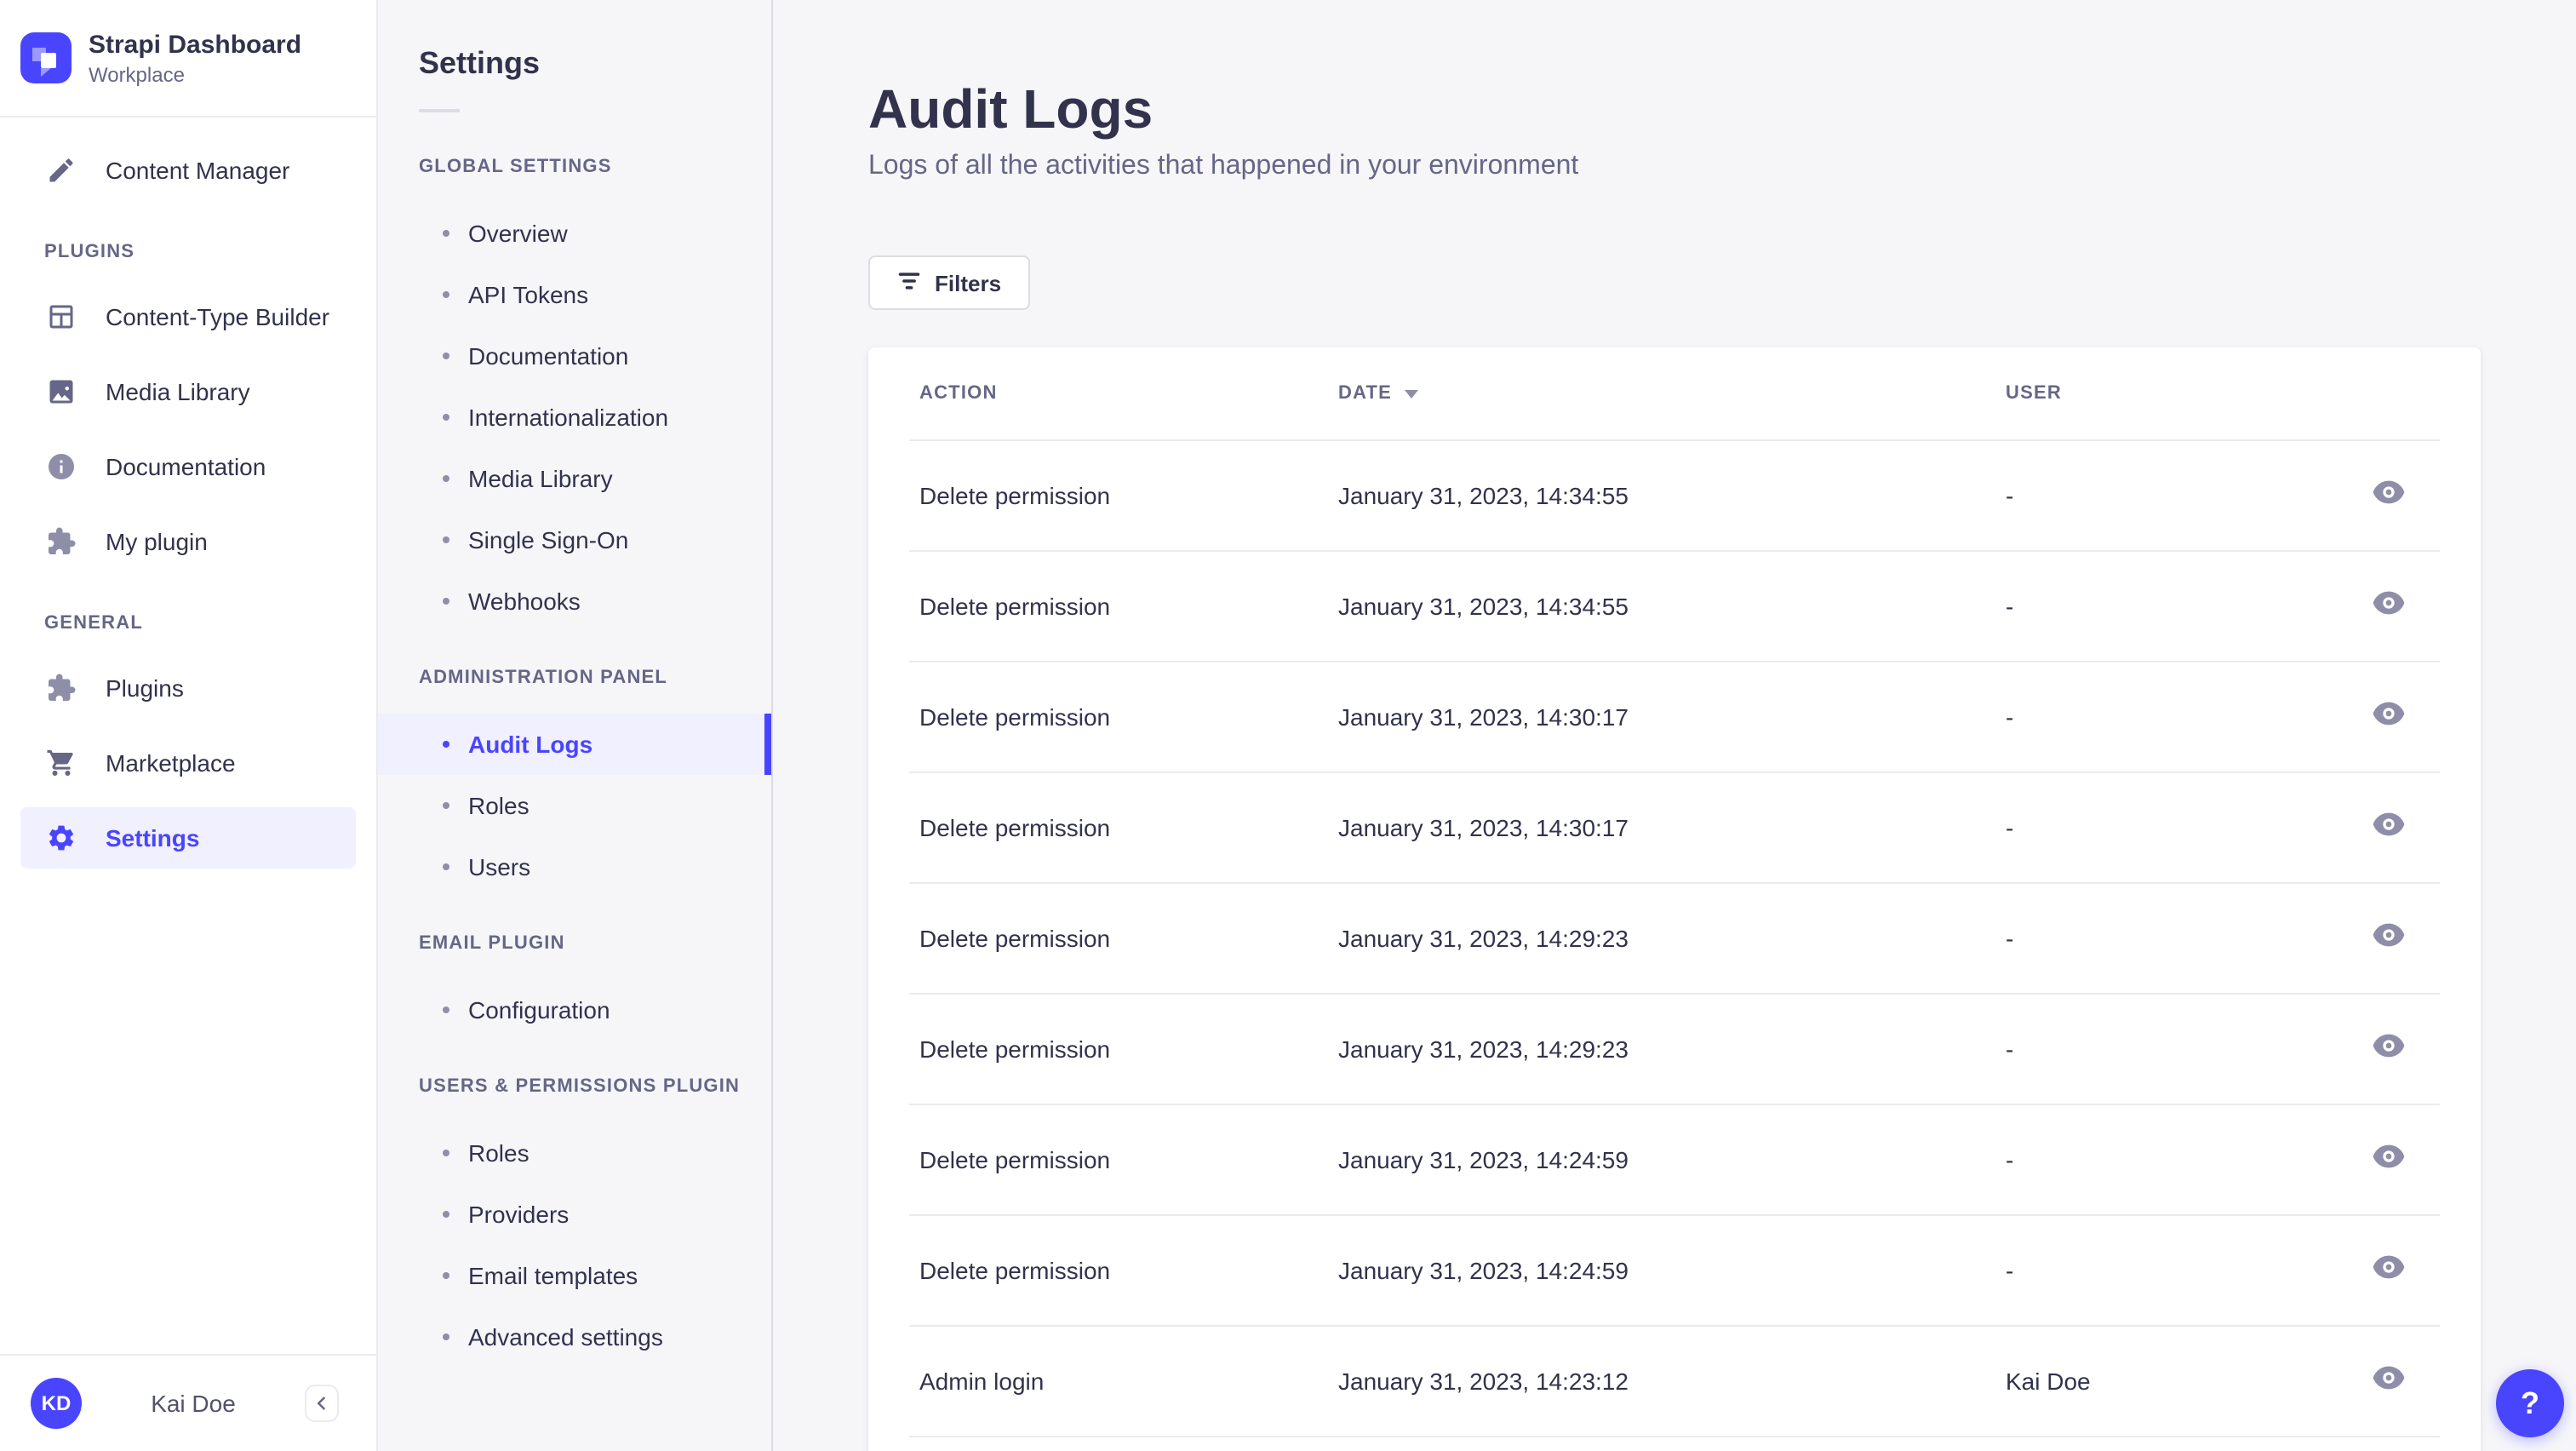 The image size is (2576, 1451). Describe the element at coordinates (56, 1403) in the screenshot. I see `avatar: KD` at that location.